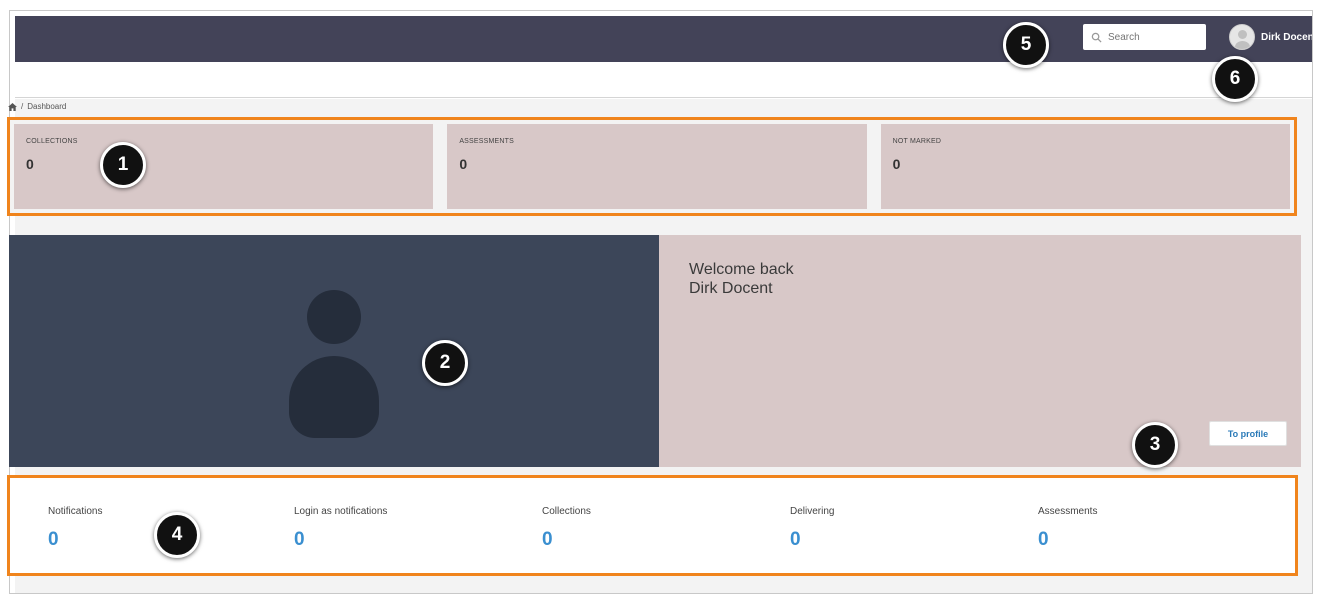  Describe the element at coordinates (52, 141) in the screenshot. I see `stat-label: COLLECTIONS` at that location.